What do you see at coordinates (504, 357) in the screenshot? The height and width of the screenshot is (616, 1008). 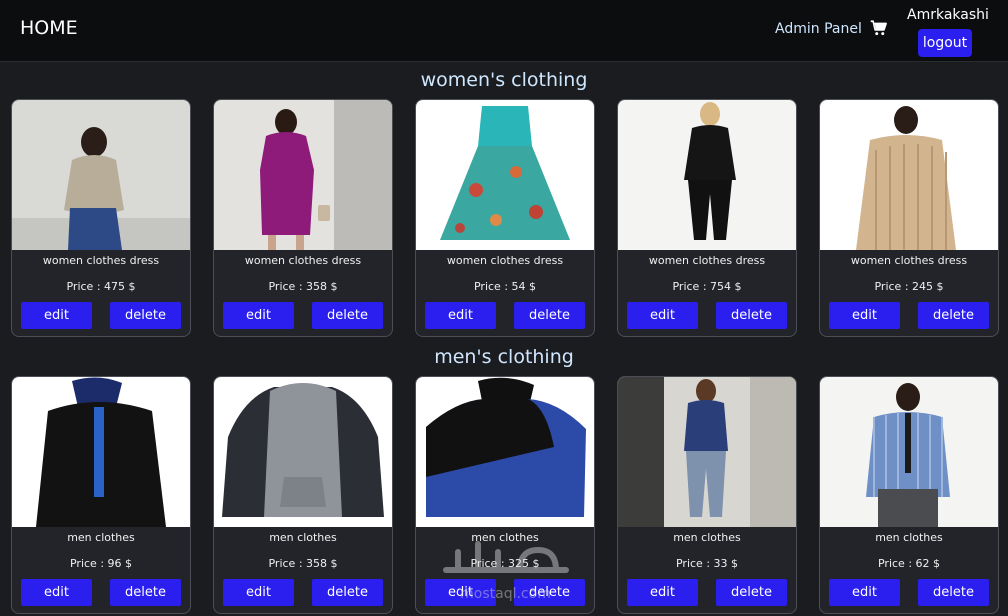 I see `section-title-men: men's clothing` at bounding box center [504, 357].